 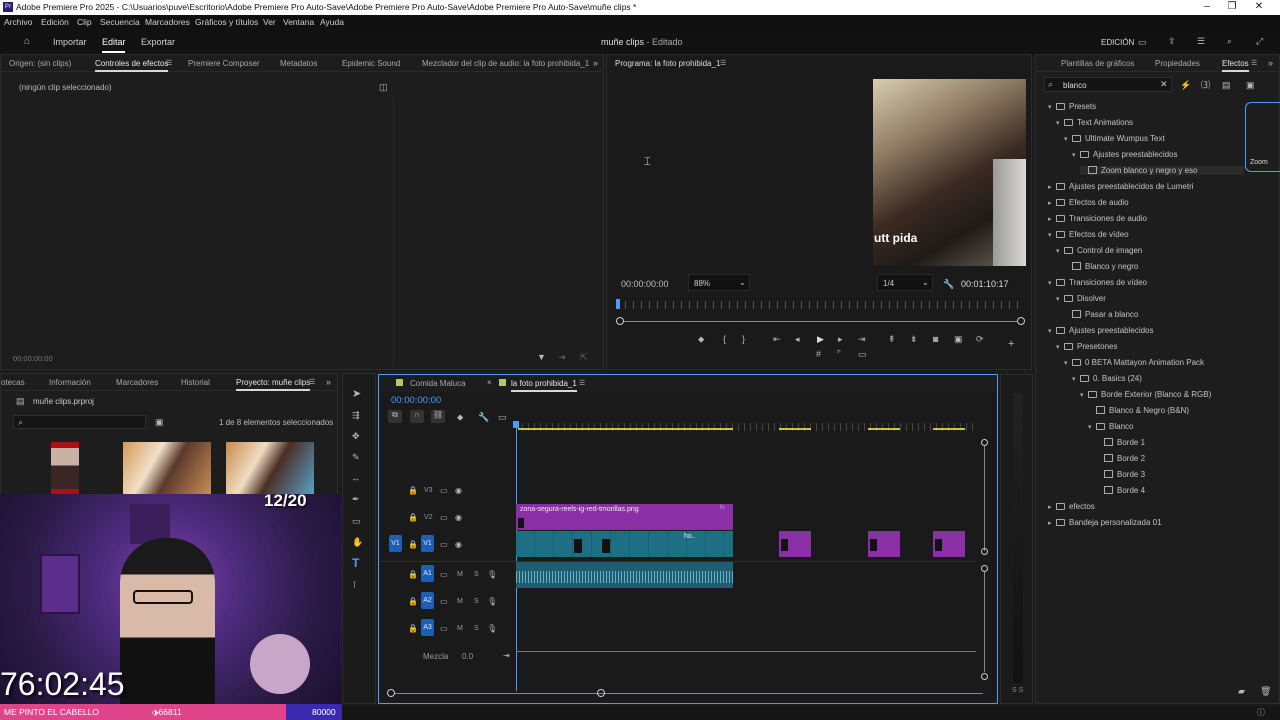 I want to click on effects-tree-item: ▸ Efectos de audio, so click(x=1088, y=202).